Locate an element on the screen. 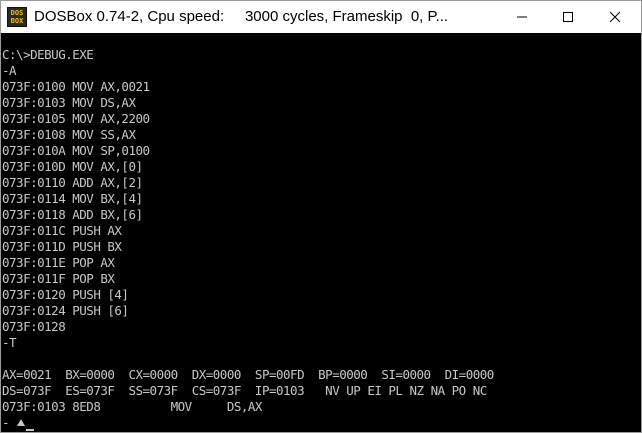 This screenshot has width=642, height=433. console-line: 073F:011C PUSH AX is located at coordinates (62, 230).